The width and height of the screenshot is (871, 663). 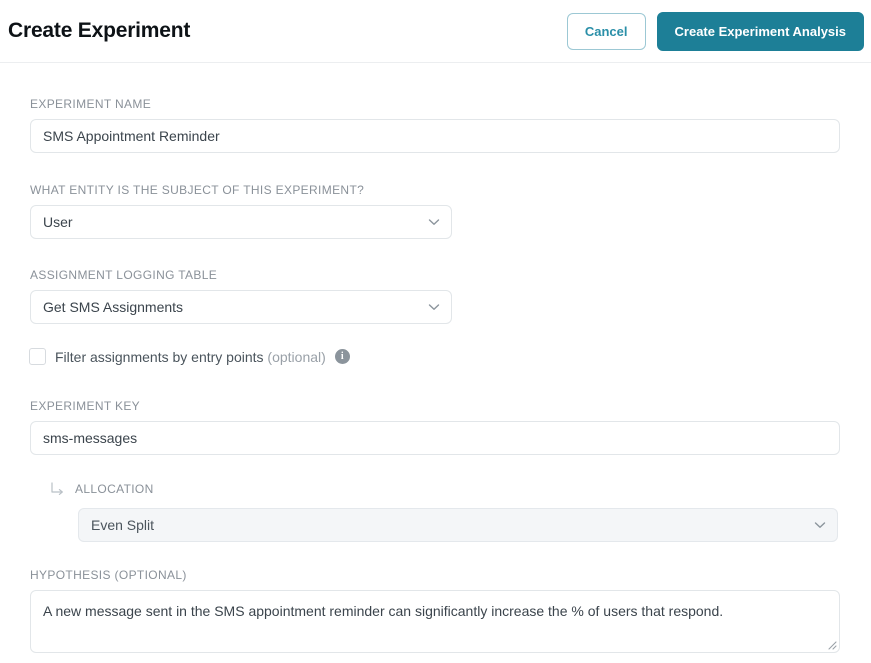 What do you see at coordinates (241, 307) in the screenshot?
I see `assignment-logging-table-select: Get SMS Assignments` at bounding box center [241, 307].